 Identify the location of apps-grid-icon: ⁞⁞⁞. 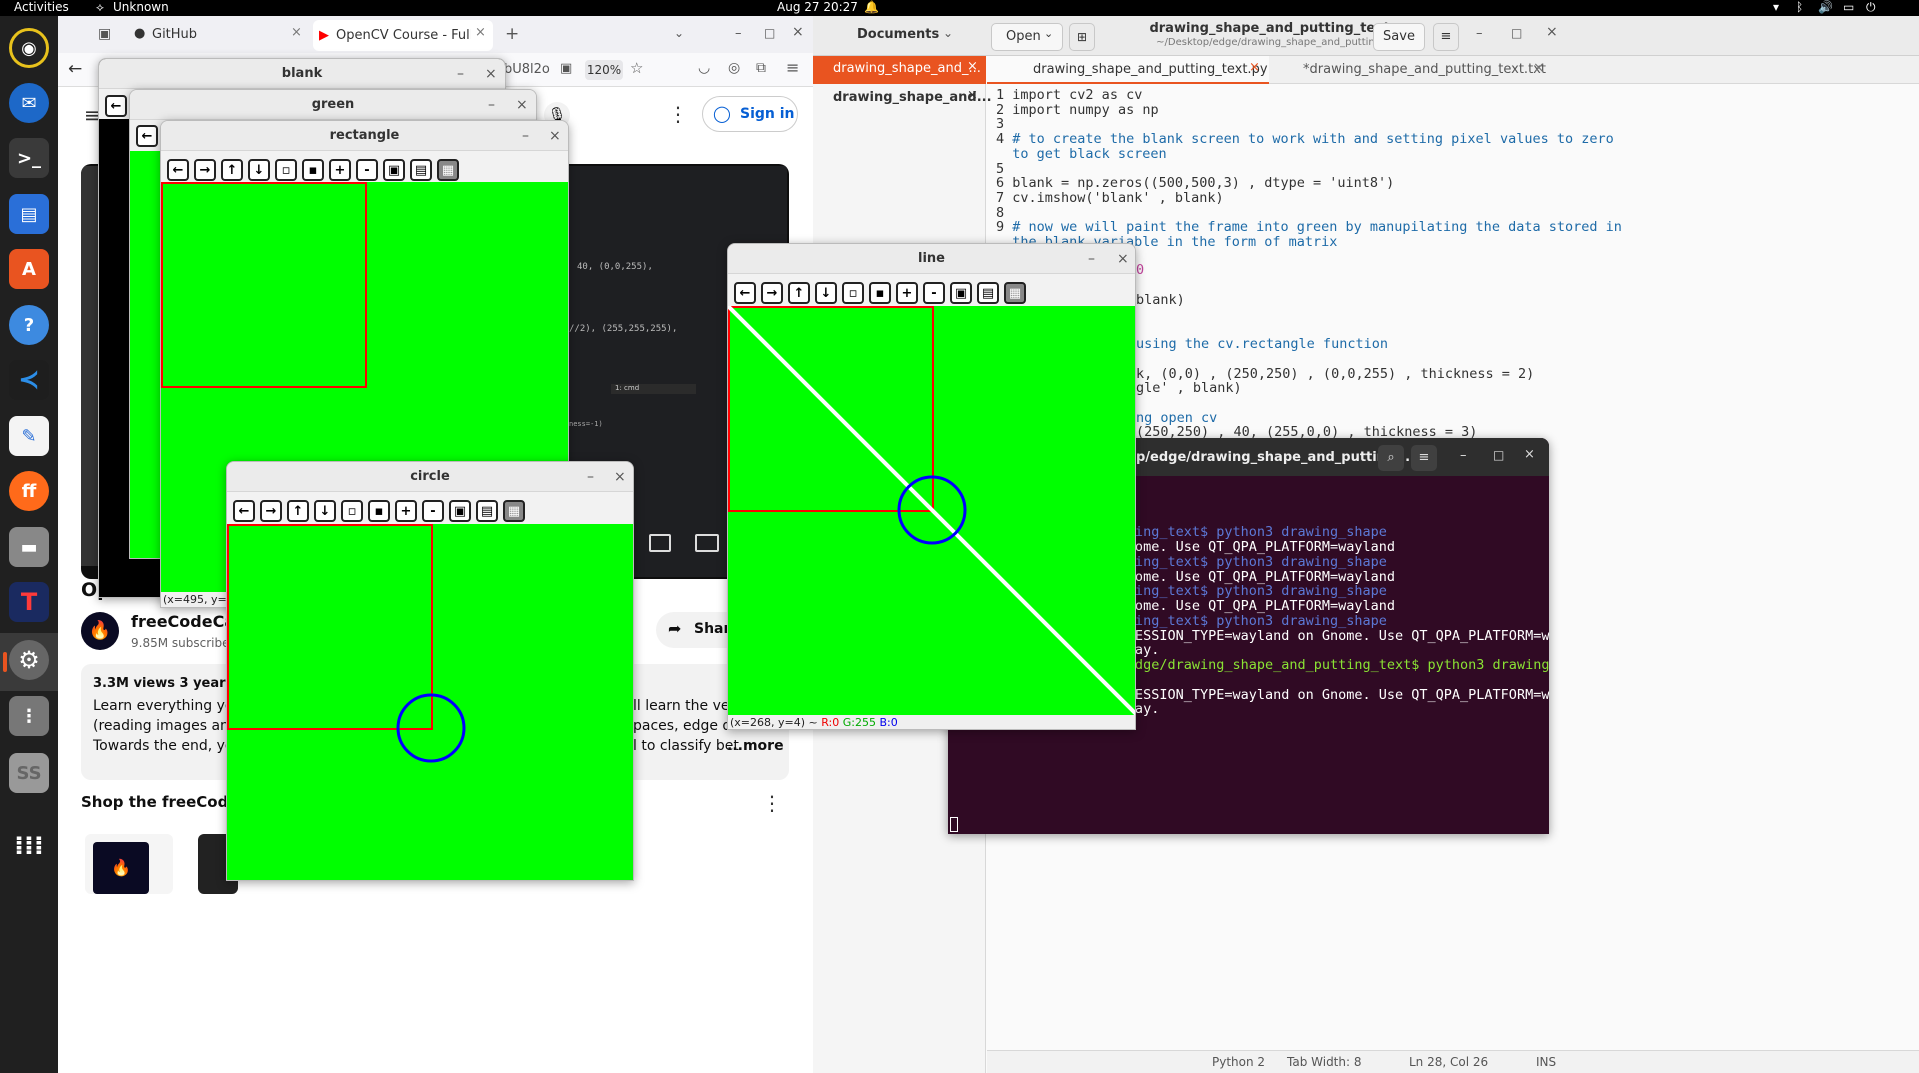
(29, 846).